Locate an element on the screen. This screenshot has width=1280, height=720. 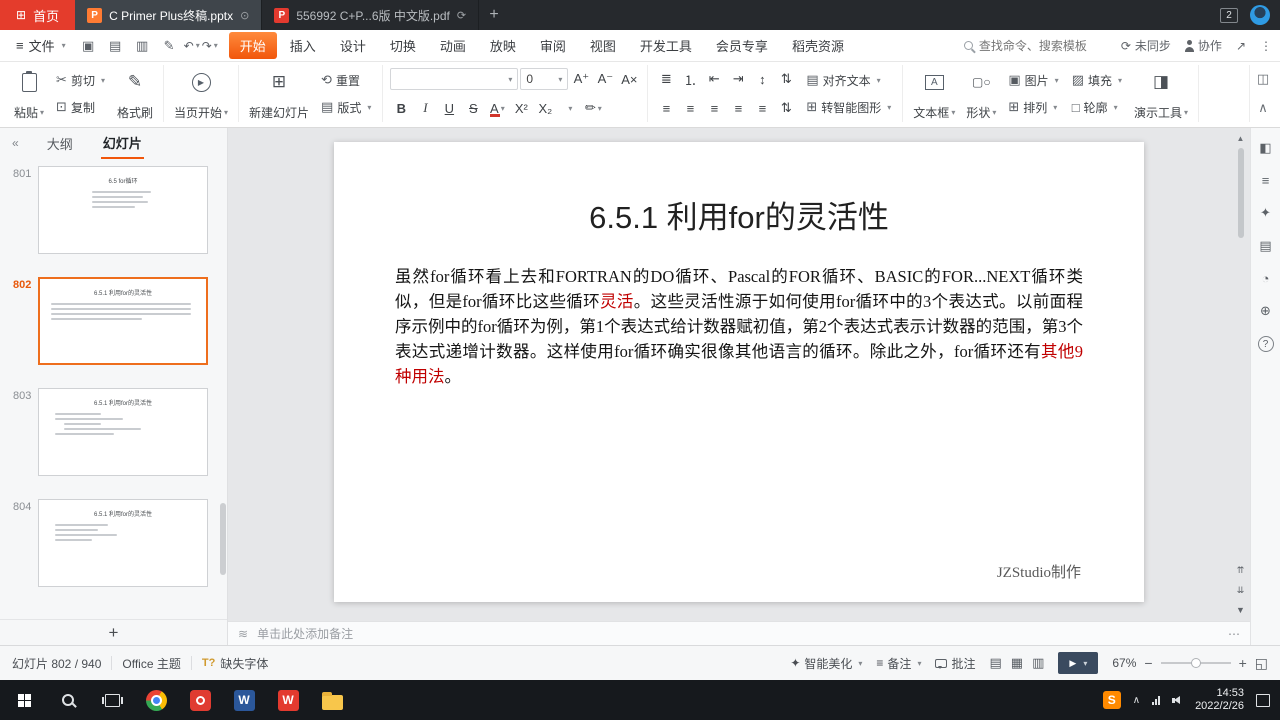
text-effect-button: ▾ is located at coordinates (569, 108).